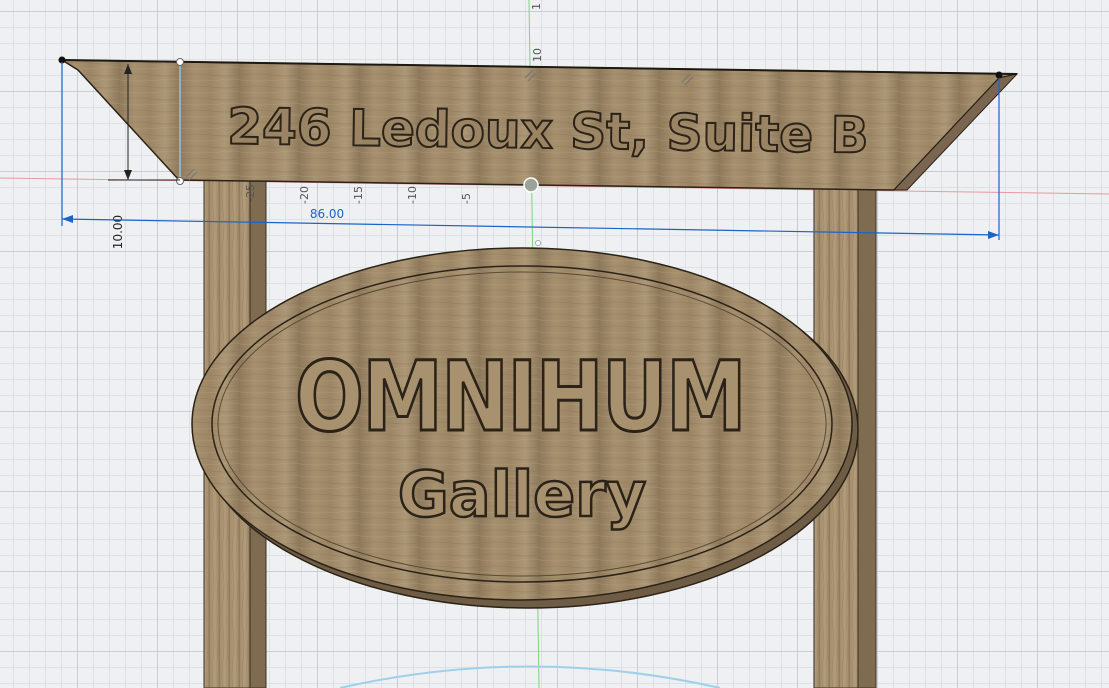 The height and width of the screenshot is (688, 1109). Describe the element at coordinates (536, 6) in the screenshot. I see `ruler-top-label: 1` at that location.